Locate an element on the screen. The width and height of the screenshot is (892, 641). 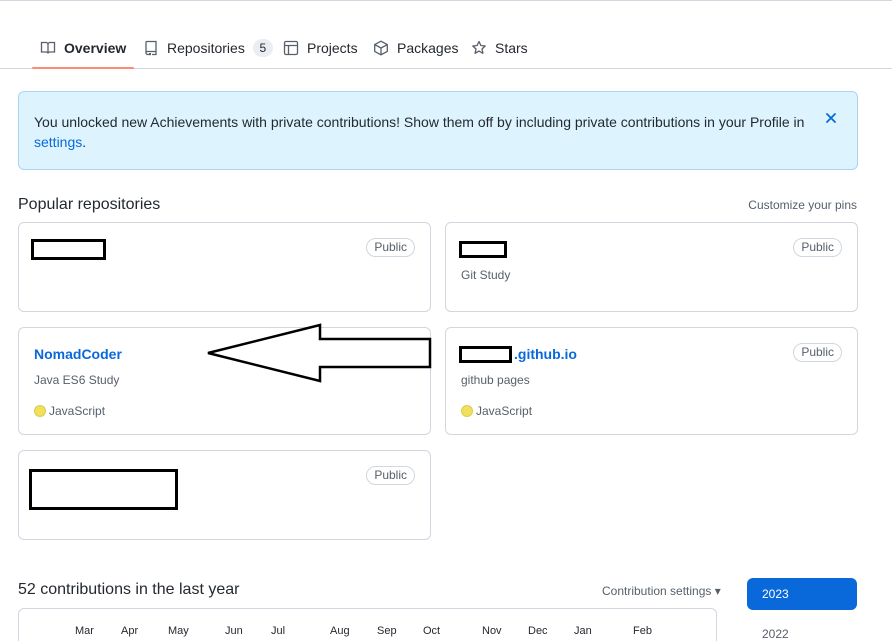
tab-repositories: Repositories 5 is located at coordinates (208, 48).